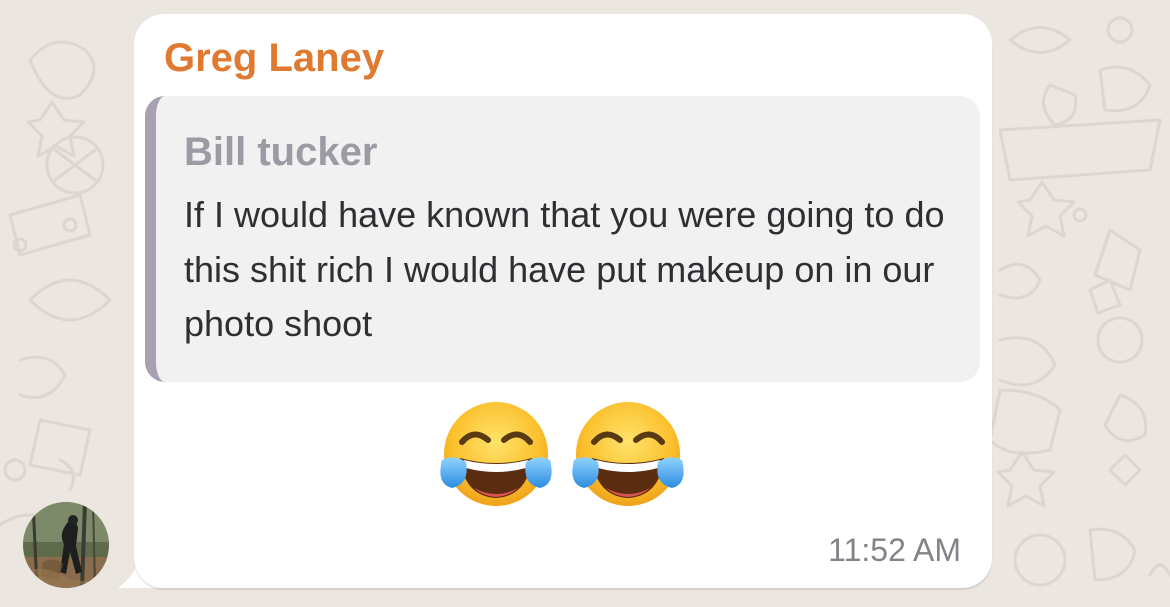 Image resolution: width=1170 pixels, height=607 pixels. I want to click on sender-avatar, so click(66, 545).